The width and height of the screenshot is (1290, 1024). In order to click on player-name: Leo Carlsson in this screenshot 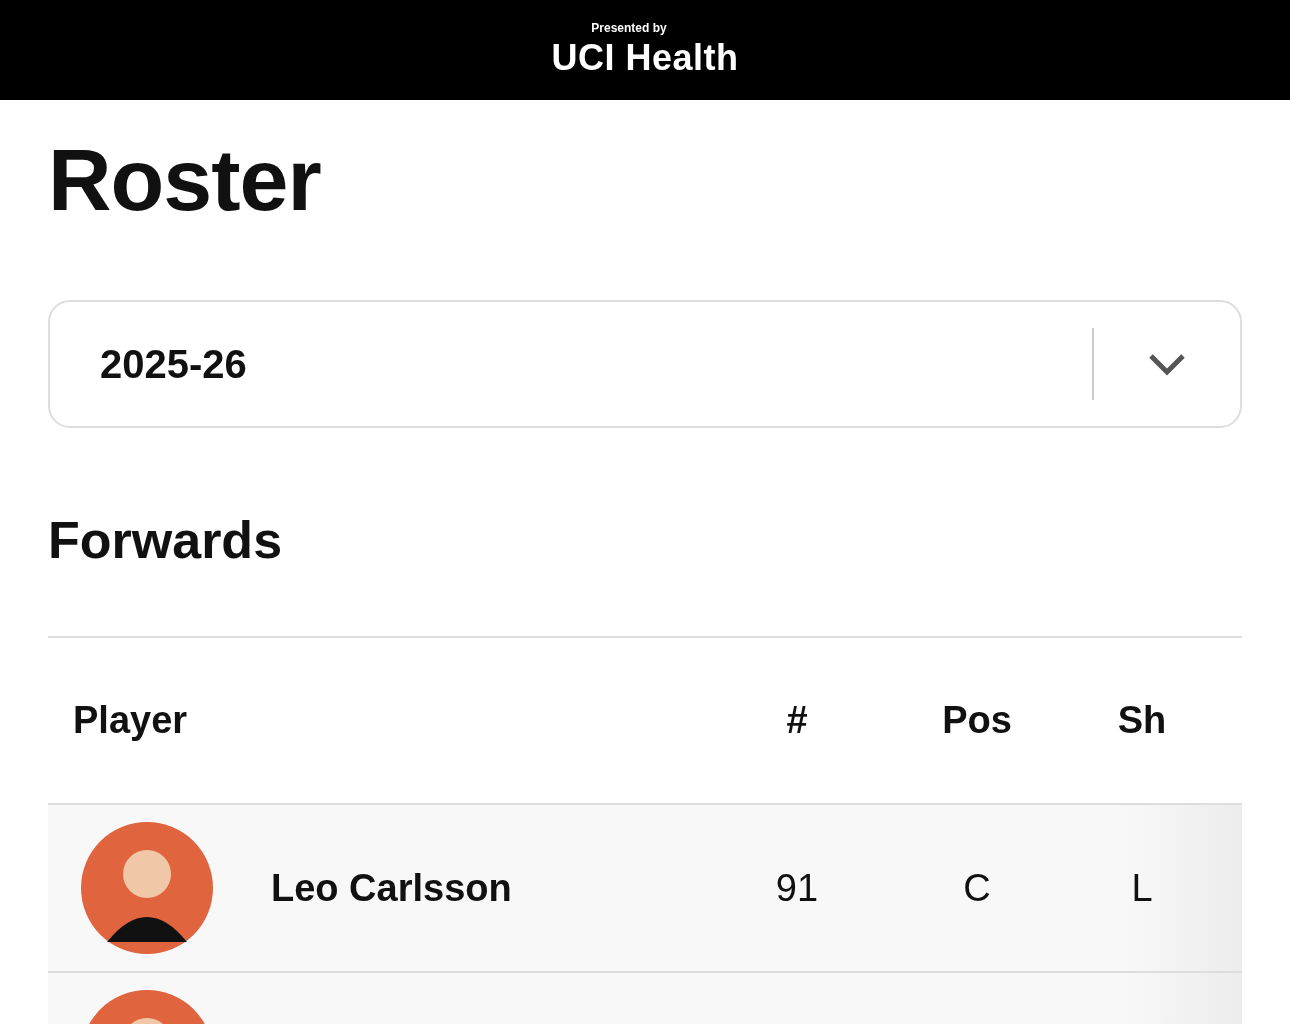, I will do `click(391, 888)`.